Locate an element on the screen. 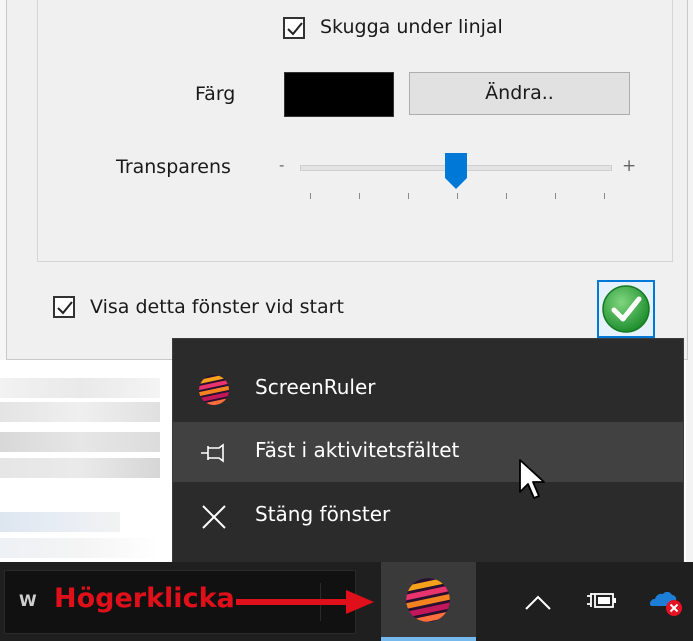 The width and height of the screenshot is (693, 641). active-app-indicator is located at coordinates (428, 639).